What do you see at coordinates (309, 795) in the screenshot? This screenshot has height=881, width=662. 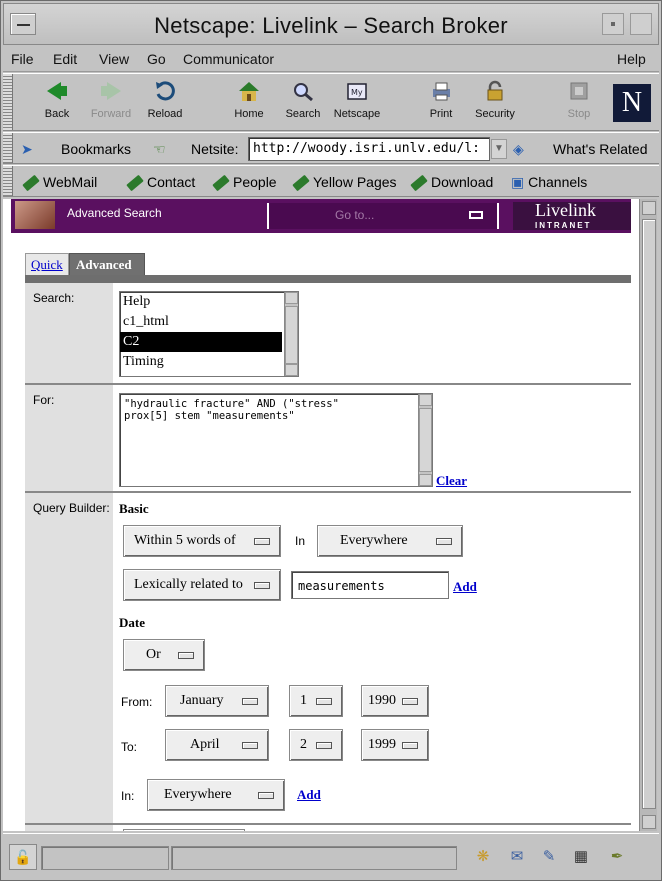 I see `add-date-link: Add` at bounding box center [309, 795].